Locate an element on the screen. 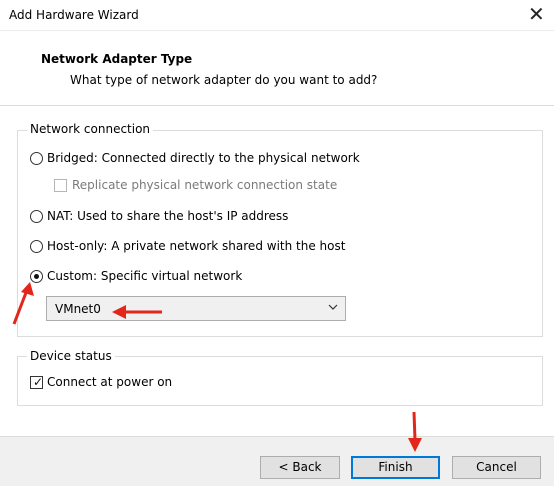  custom-network-select: VMnet0 is located at coordinates (196, 308).